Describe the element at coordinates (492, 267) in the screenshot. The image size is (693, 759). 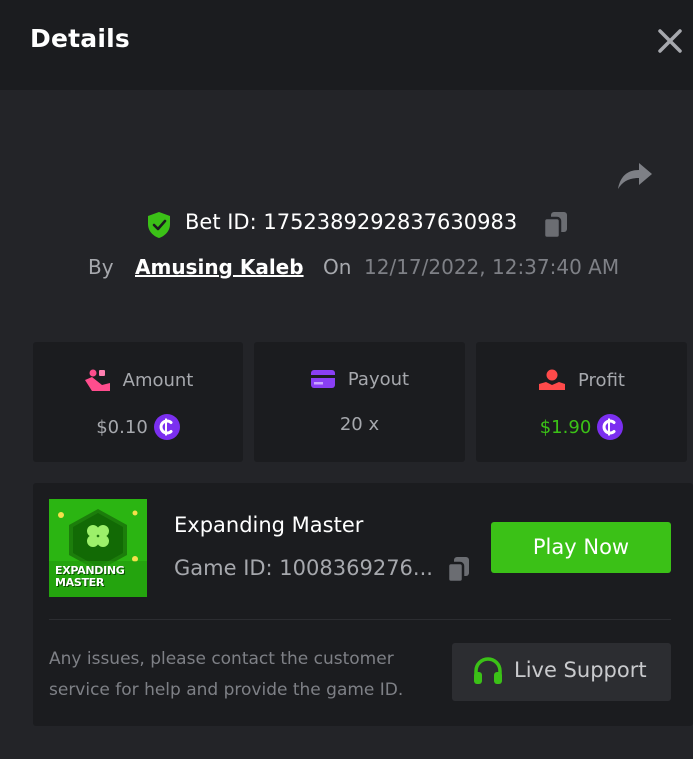
I see `bet-date: 12/17/2022, 12:37:40 AM` at that location.